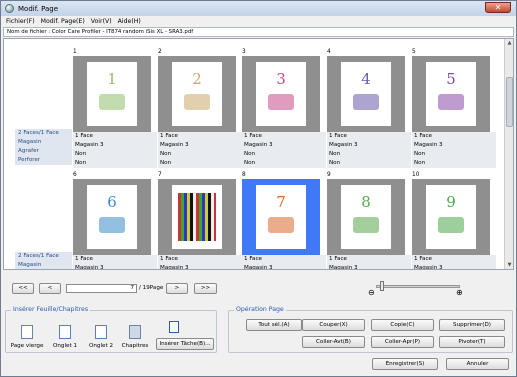 This screenshot has width=517, height=377. What do you see at coordinates (333, 325) in the screenshot?
I see `cut-button: Couper(X)` at bounding box center [333, 325].